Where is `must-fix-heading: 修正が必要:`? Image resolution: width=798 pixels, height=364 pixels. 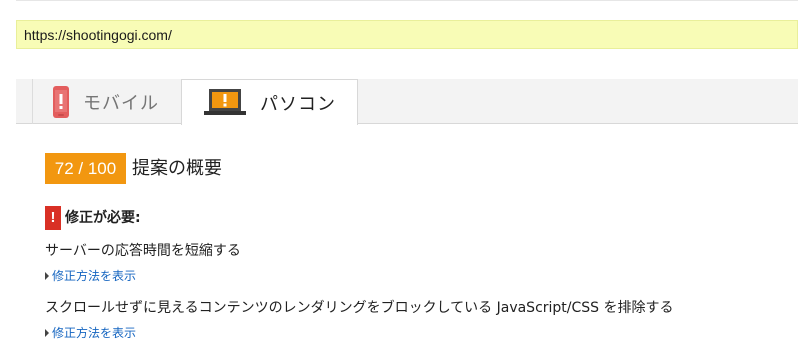
must-fix-heading: 修正が必要: is located at coordinates (103, 218).